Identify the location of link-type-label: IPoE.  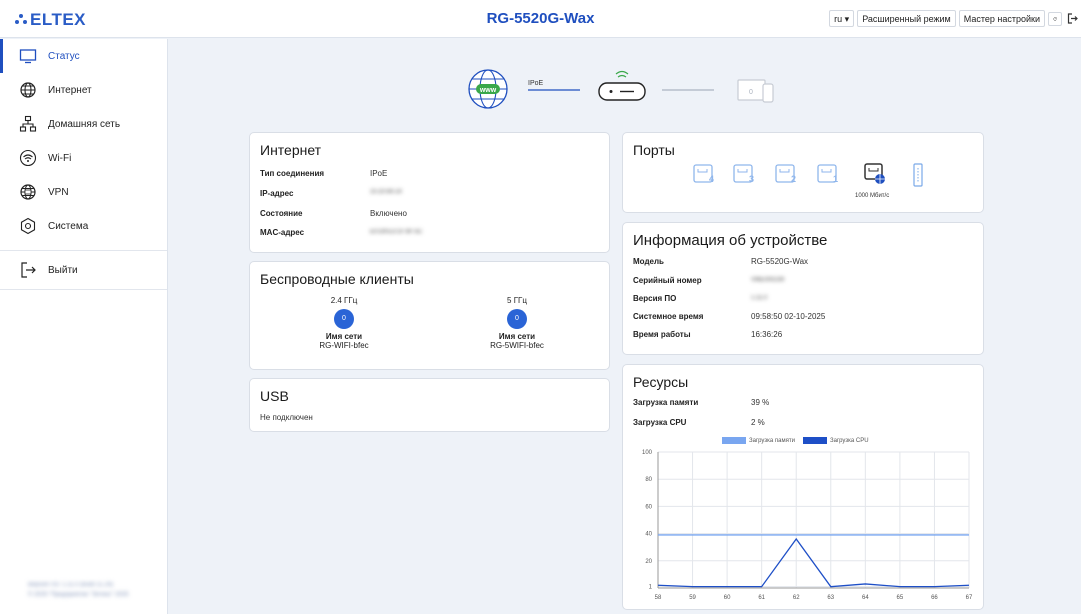
(536, 83).